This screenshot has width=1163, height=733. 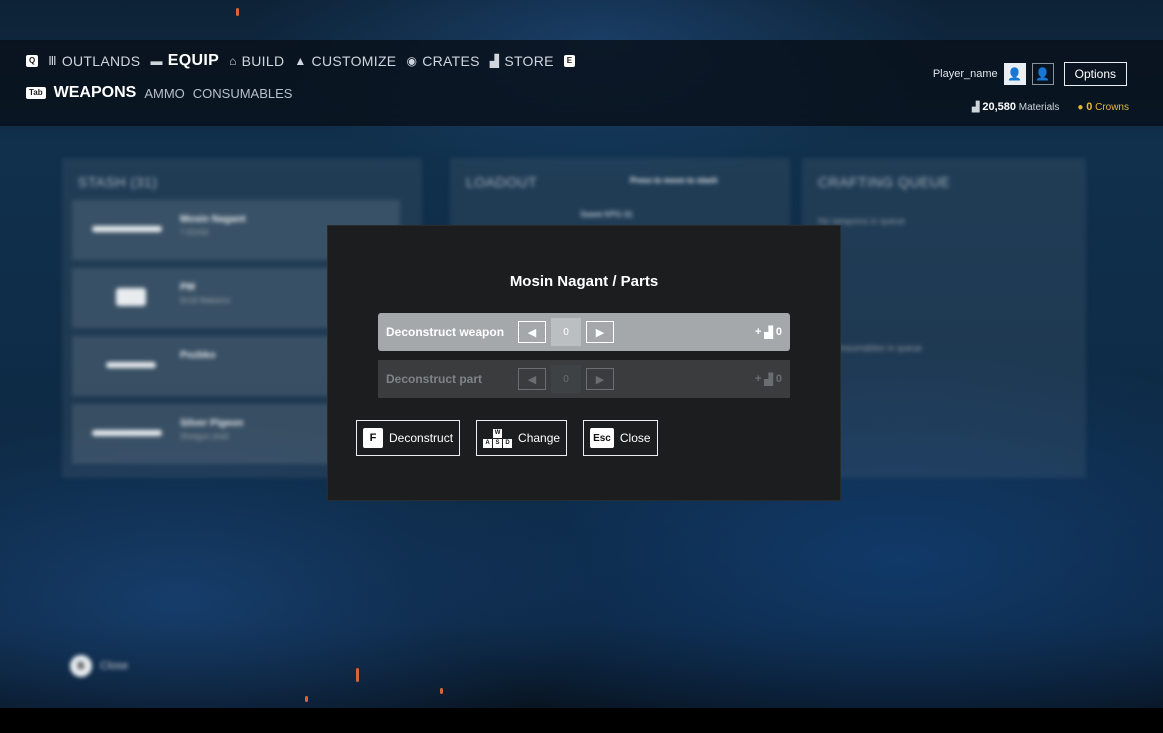 I want to click on crafting-title: CRAFTING QUEUE, so click(x=884, y=182).